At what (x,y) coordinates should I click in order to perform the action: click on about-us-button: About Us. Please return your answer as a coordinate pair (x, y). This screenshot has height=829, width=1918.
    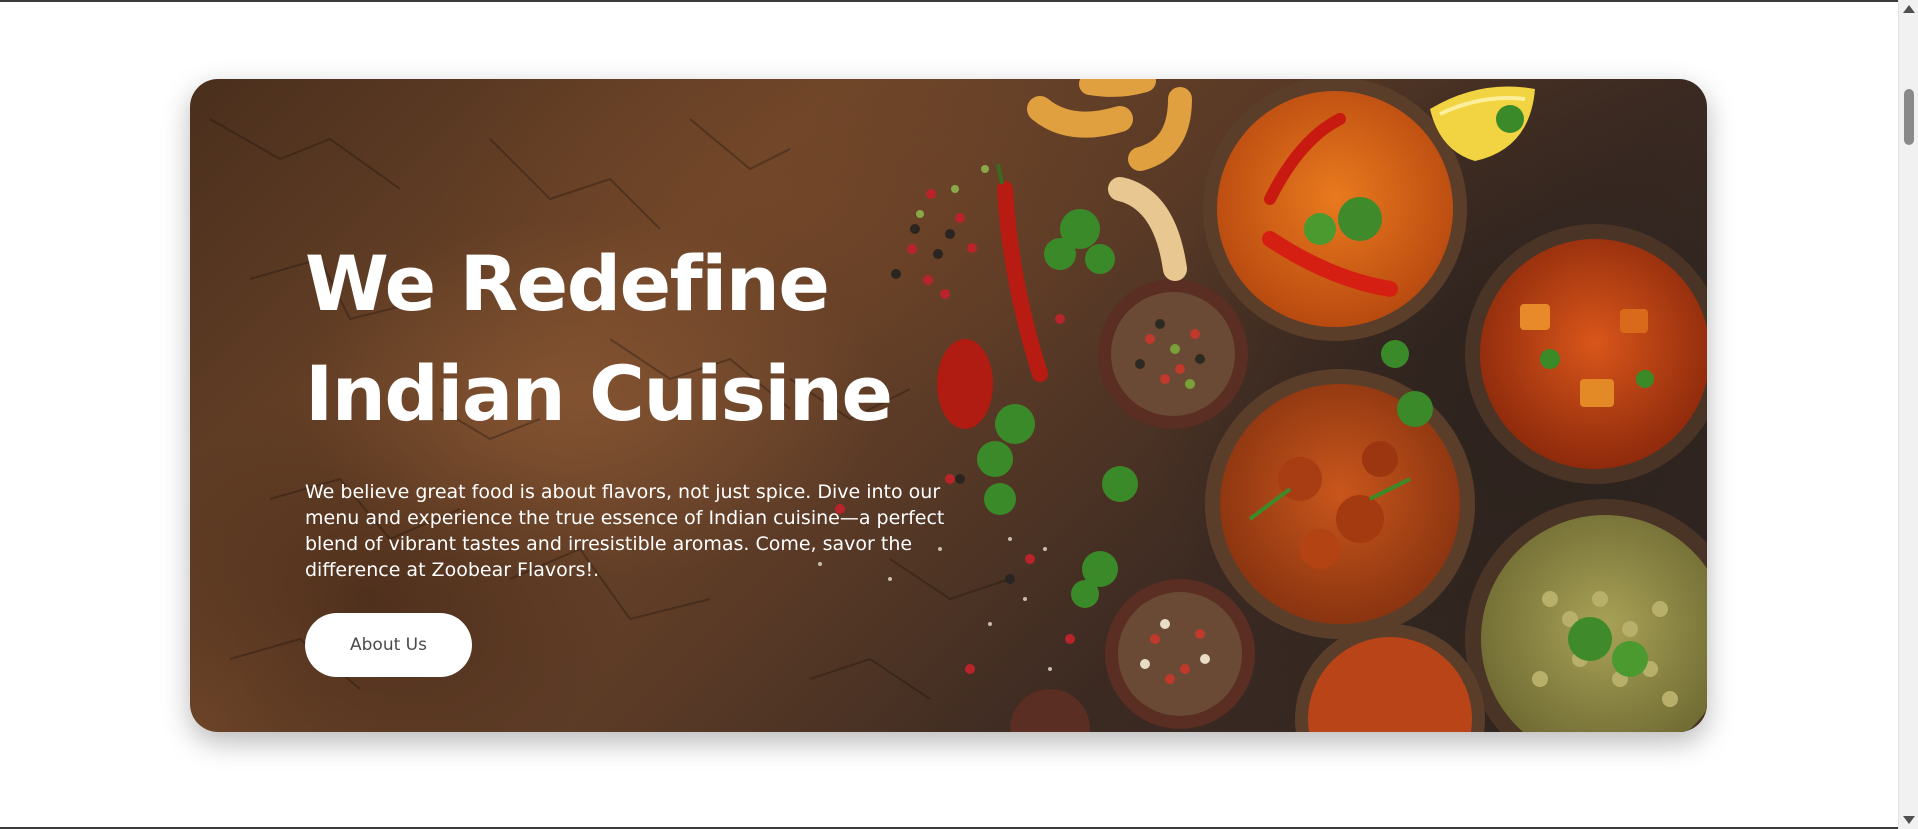
    Looking at the image, I should click on (388, 645).